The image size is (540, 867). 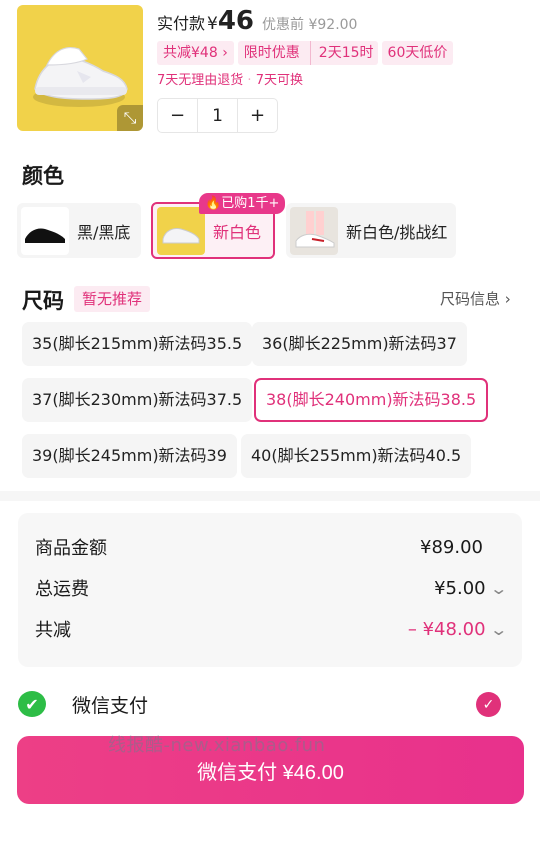 I want to click on product-image: ⤡, so click(x=80, y=68).